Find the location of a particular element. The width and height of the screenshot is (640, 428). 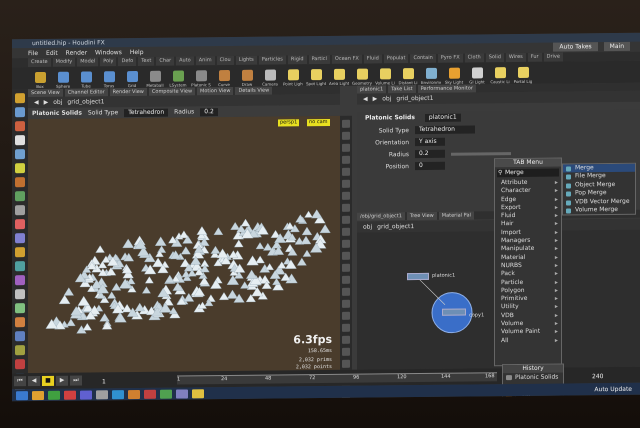

shelf-tool: Sphere is located at coordinates (63, 80).